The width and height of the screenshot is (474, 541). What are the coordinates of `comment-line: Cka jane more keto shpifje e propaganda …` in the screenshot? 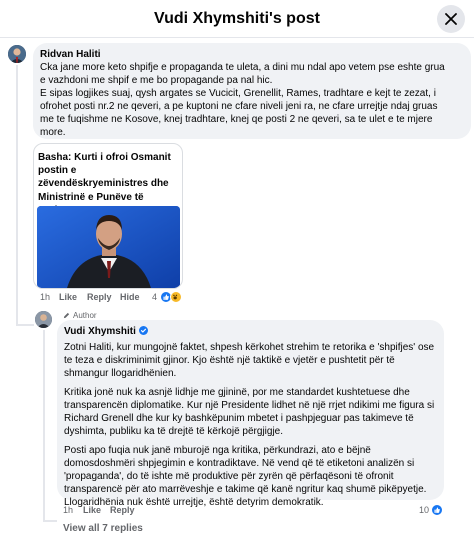 It's located at (242, 67).